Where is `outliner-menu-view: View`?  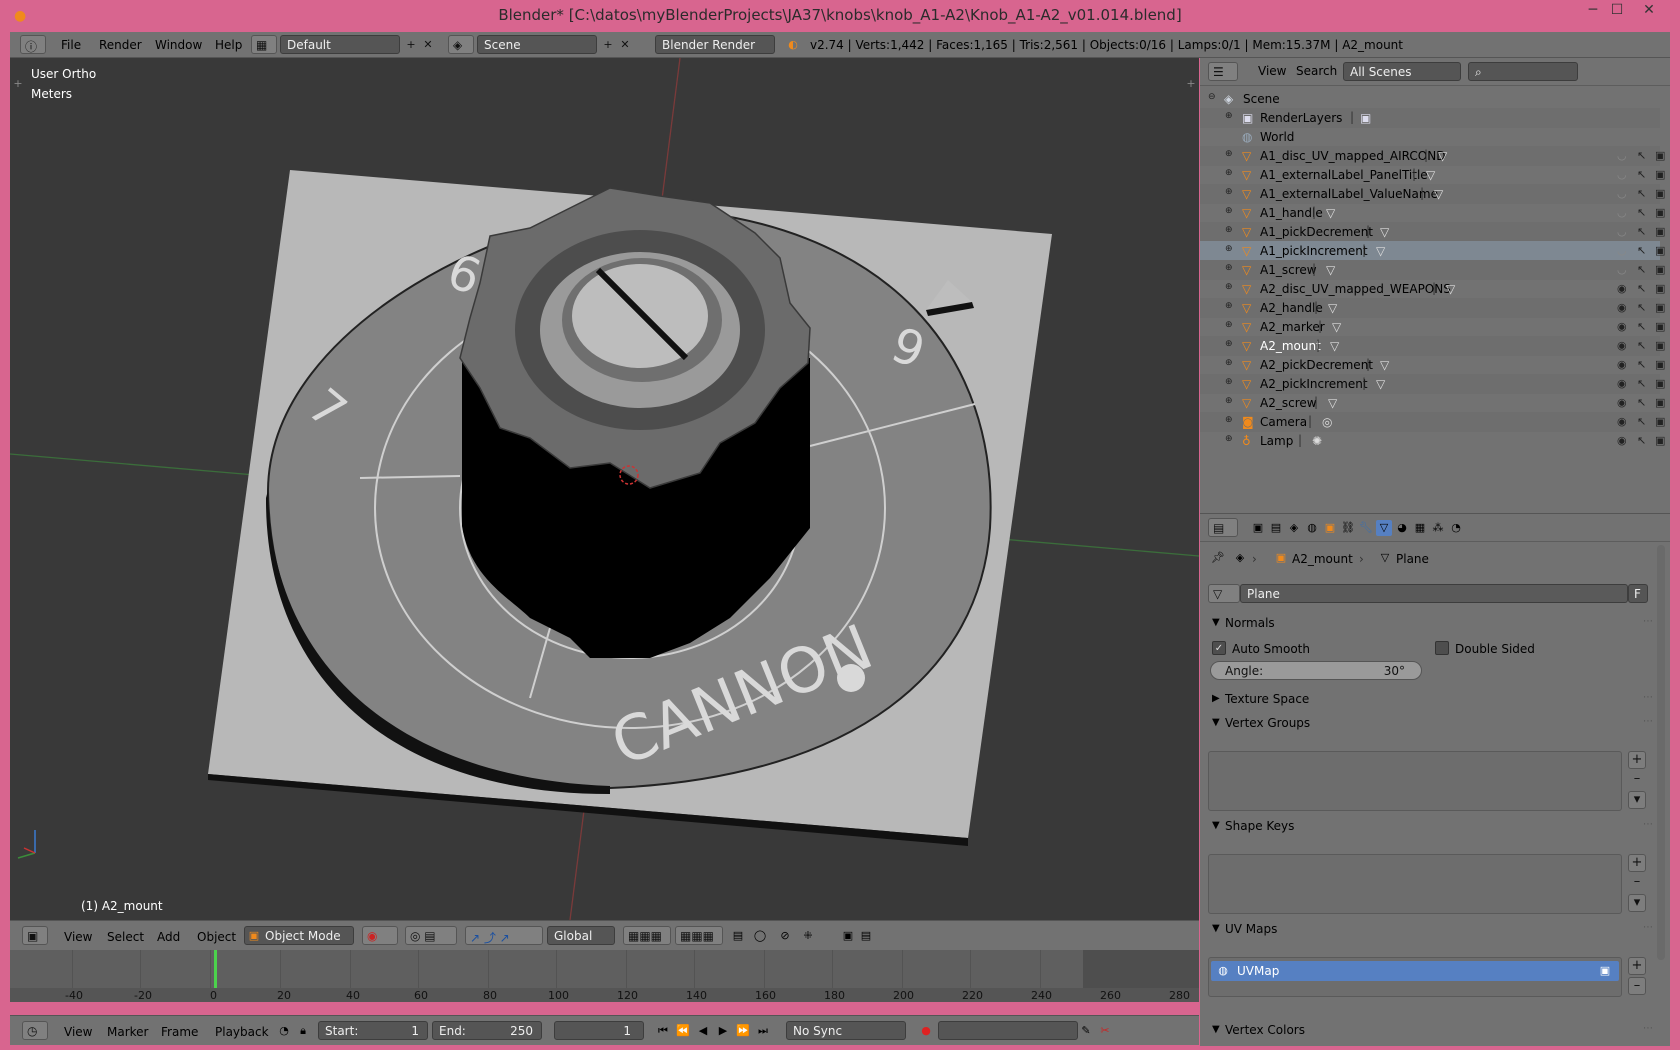
outliner-menu-view: View is located at coordinates (1272, 71).